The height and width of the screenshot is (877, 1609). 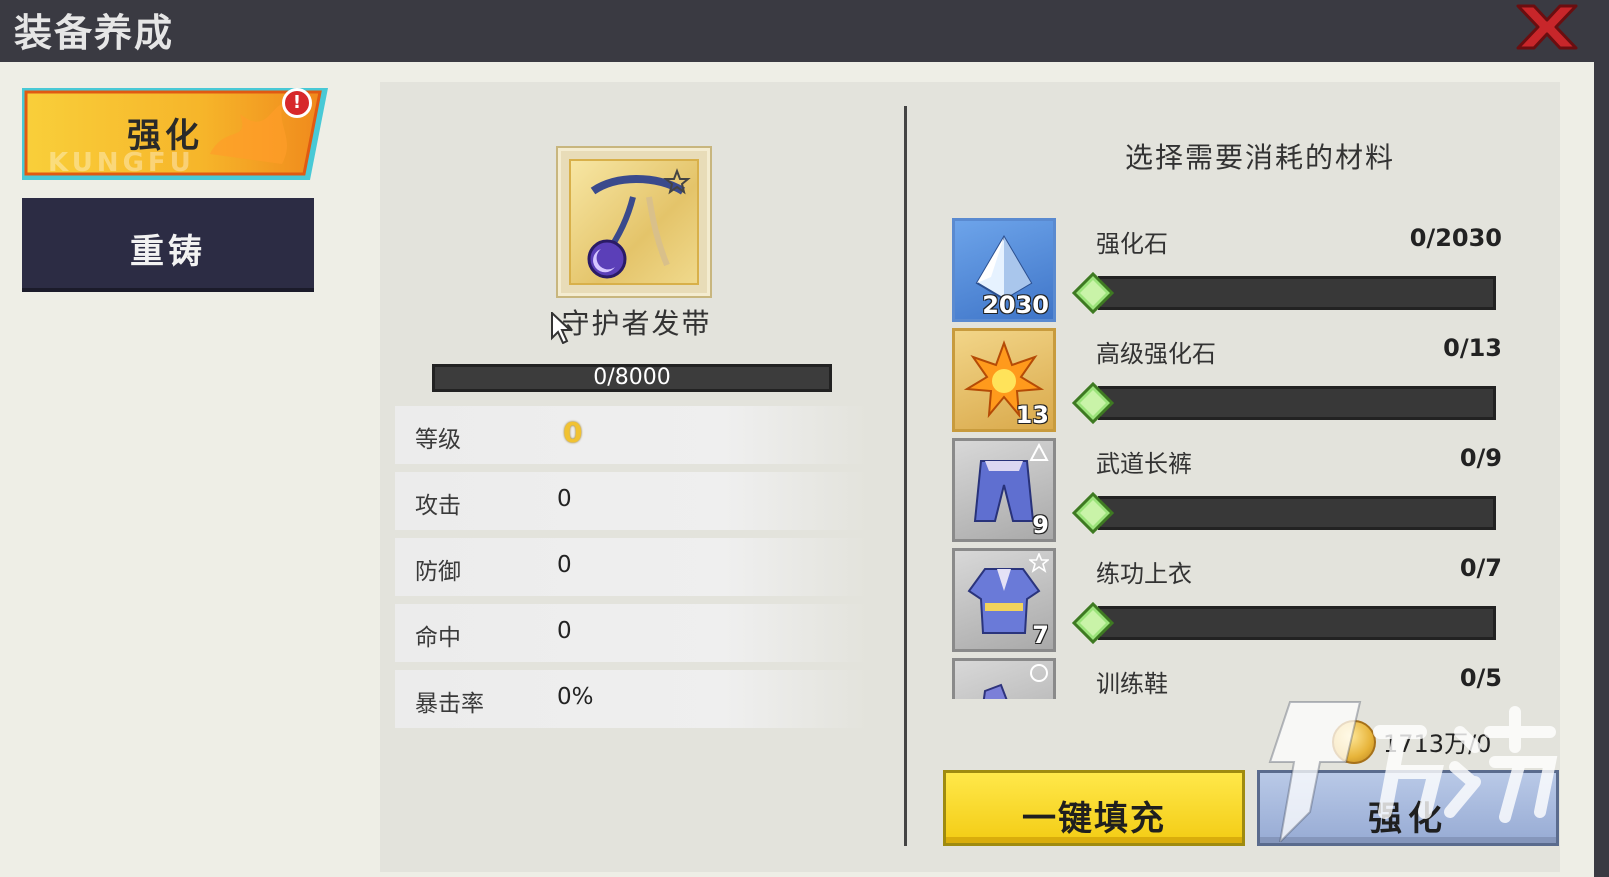 What do you see at coordinates (1472, 348) in the screenshot?
I see `material-progress: 0/13` at bounding box center [1472, 348].